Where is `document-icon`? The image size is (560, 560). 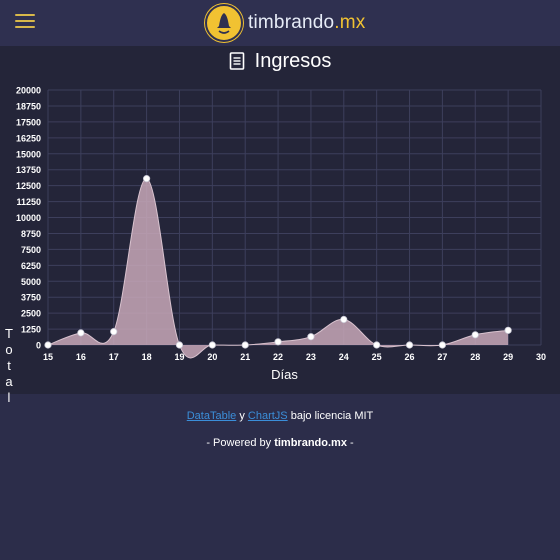
document-icon is located at coordinates (236, 61).